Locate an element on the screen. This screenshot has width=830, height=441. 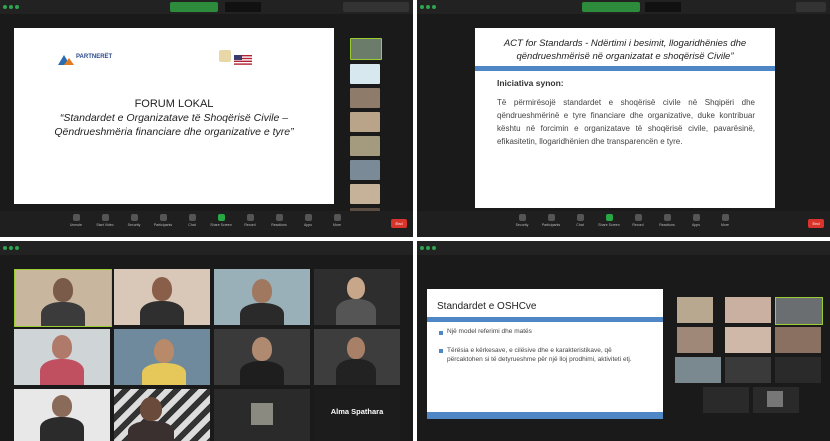
slide-title: Standardet e OSHCve is located at coordinates (487, 306).